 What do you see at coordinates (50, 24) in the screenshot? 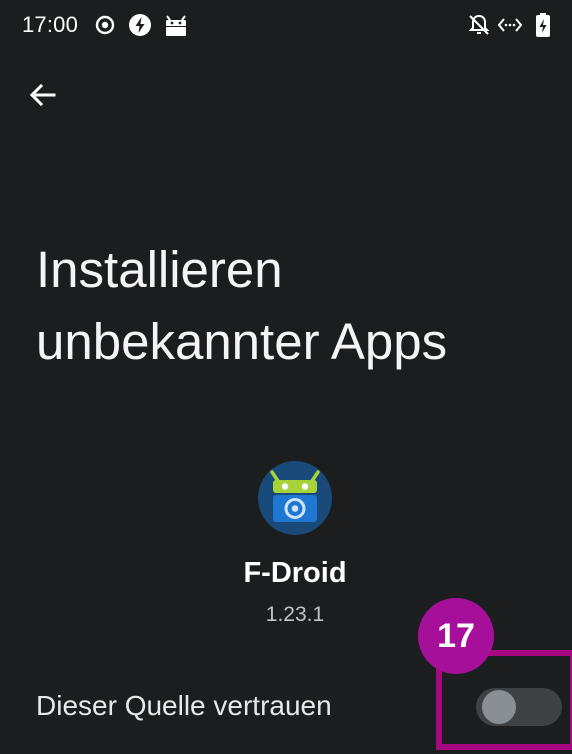
I see `status-time: 17:00` at bounding box center [50, 24].